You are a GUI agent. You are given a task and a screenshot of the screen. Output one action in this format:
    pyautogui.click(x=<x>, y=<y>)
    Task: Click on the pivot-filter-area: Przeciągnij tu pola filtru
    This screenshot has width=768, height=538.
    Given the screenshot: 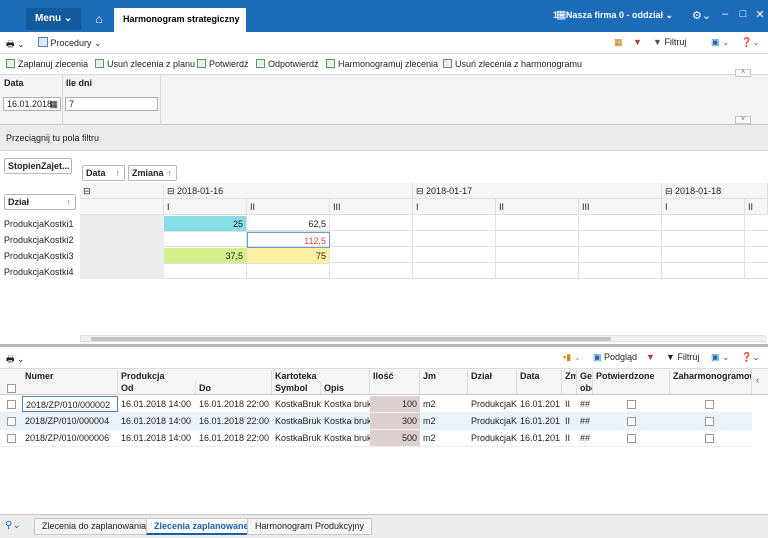 What is the action you would take?
    pyautogui.click(x=384, y=138)
    